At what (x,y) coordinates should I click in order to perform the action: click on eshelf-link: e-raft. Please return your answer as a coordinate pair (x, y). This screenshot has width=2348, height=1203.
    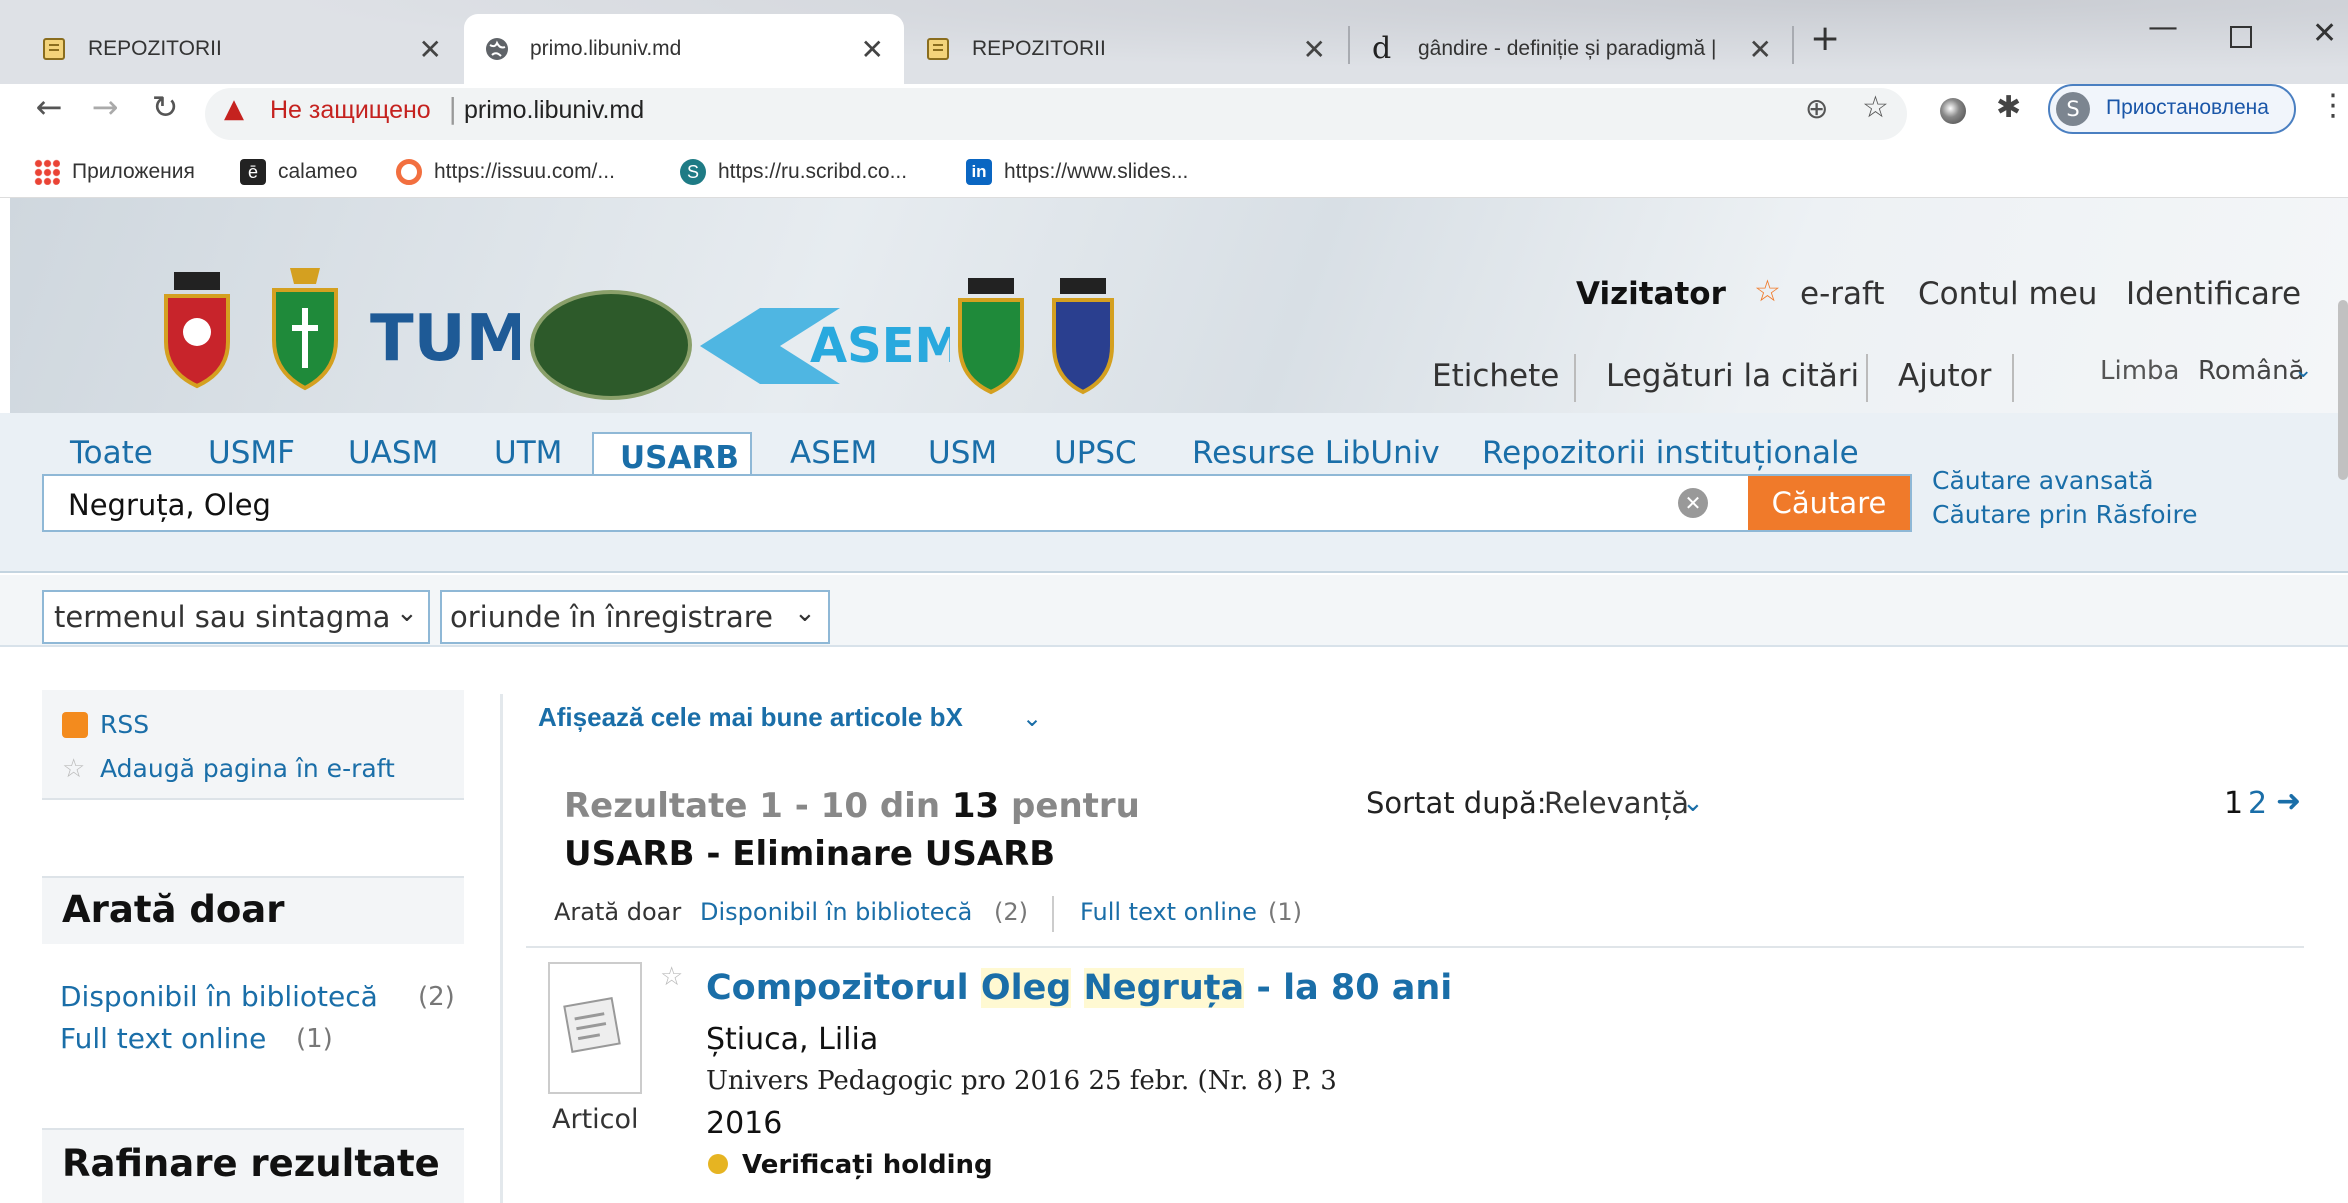
    Looking at the image, I should click on (1842, 294).